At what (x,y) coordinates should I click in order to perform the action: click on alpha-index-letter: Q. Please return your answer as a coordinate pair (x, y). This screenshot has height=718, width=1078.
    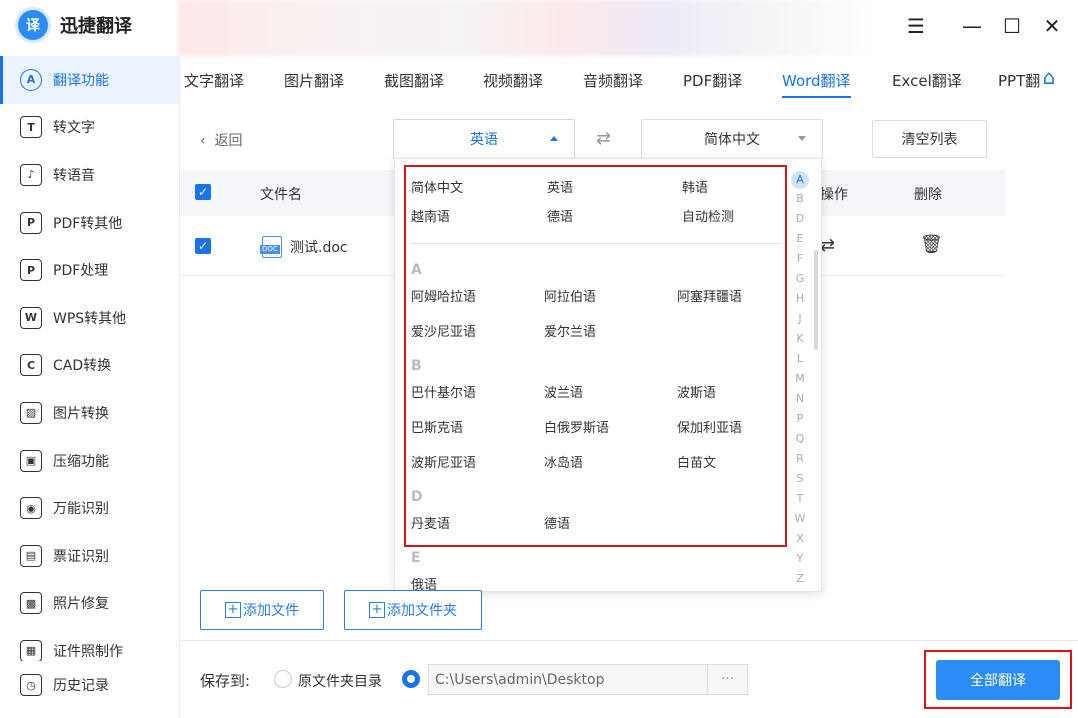
    Looking at the image, I should click on (800, 438).